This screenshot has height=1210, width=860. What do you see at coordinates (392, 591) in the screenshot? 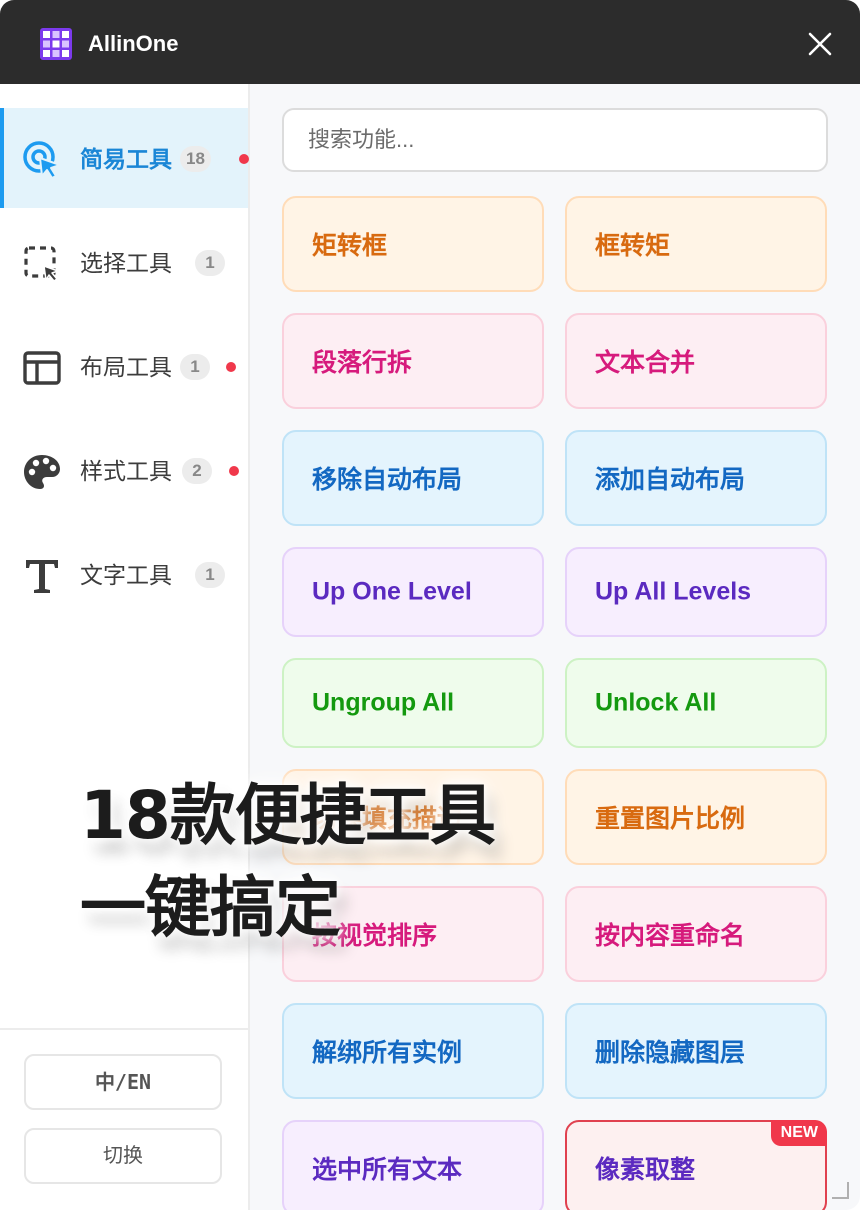
I see `tool-label: Up One Level` at bounding box center [392, 591].